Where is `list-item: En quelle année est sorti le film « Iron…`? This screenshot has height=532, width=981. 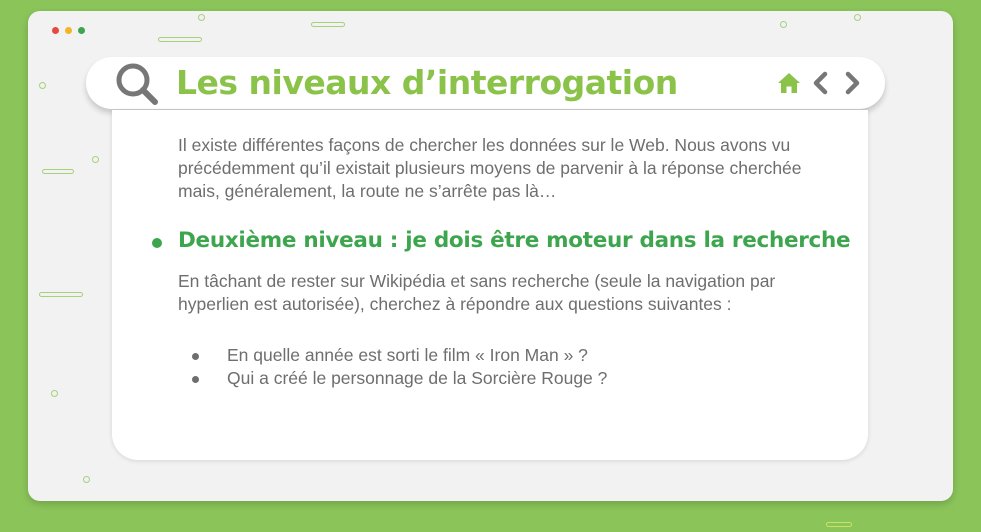 list-item: En quelle année est sorti le film « Iron… is located at coordinates (492, 355).